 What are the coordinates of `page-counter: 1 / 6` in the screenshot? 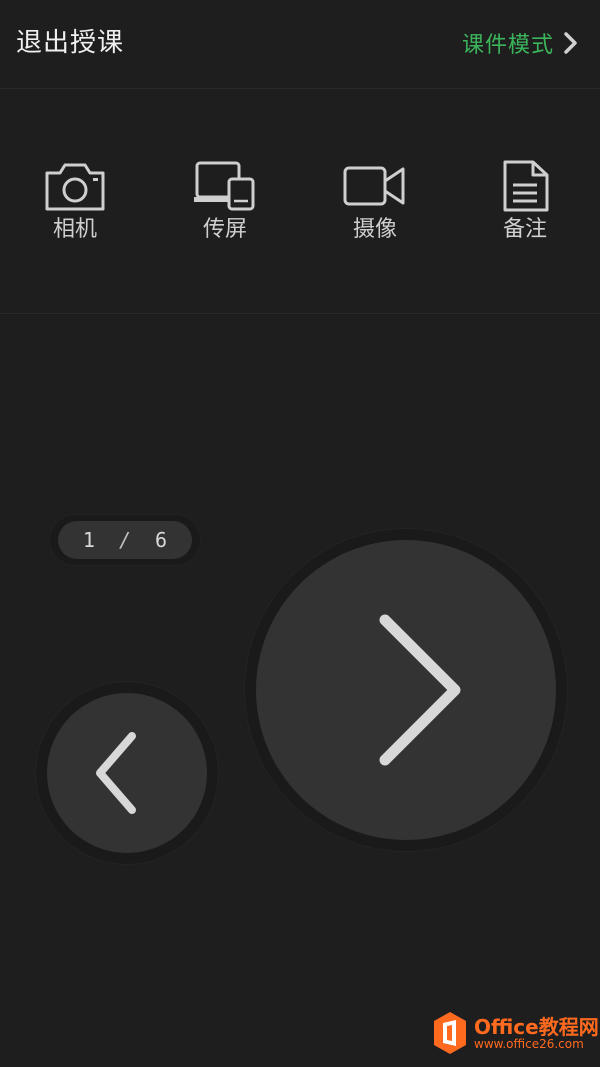 It's located at (125, 540).